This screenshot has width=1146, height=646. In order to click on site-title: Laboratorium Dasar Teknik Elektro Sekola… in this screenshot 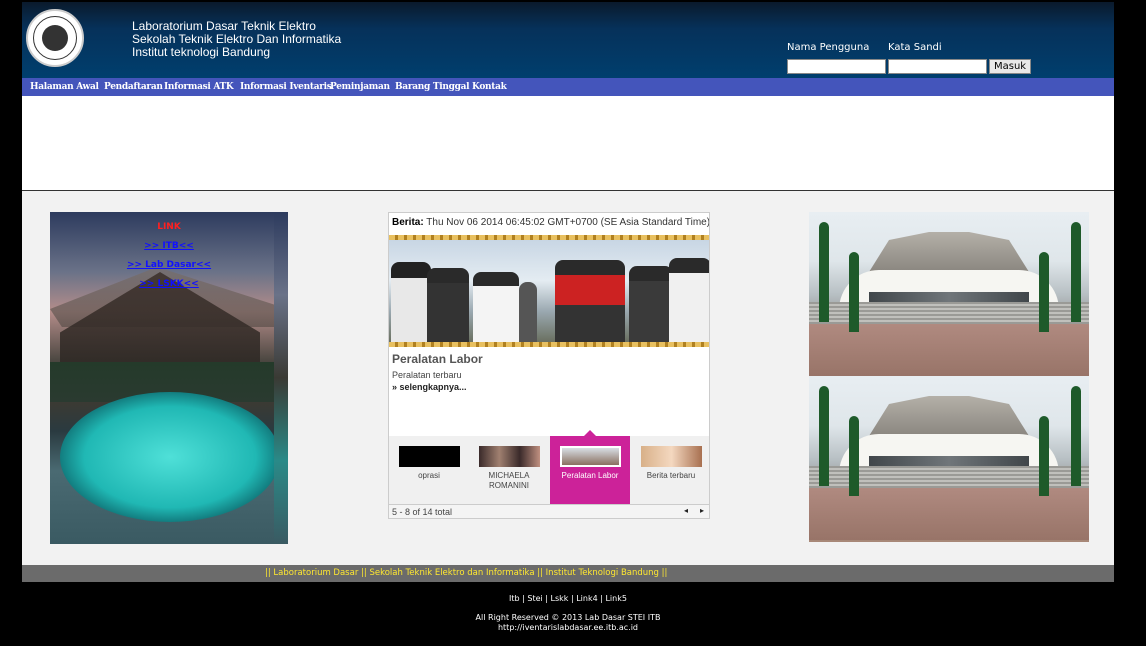, I will do `click(236, 39)`.